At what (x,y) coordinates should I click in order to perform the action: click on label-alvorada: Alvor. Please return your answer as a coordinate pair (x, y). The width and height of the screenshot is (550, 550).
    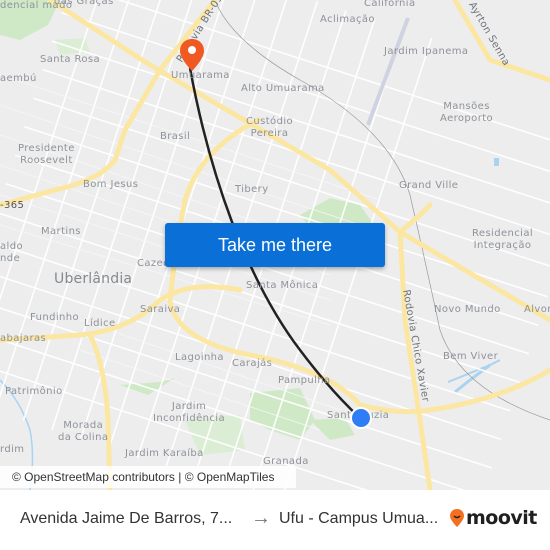
    Looking at the image, I should click on (537, 309).